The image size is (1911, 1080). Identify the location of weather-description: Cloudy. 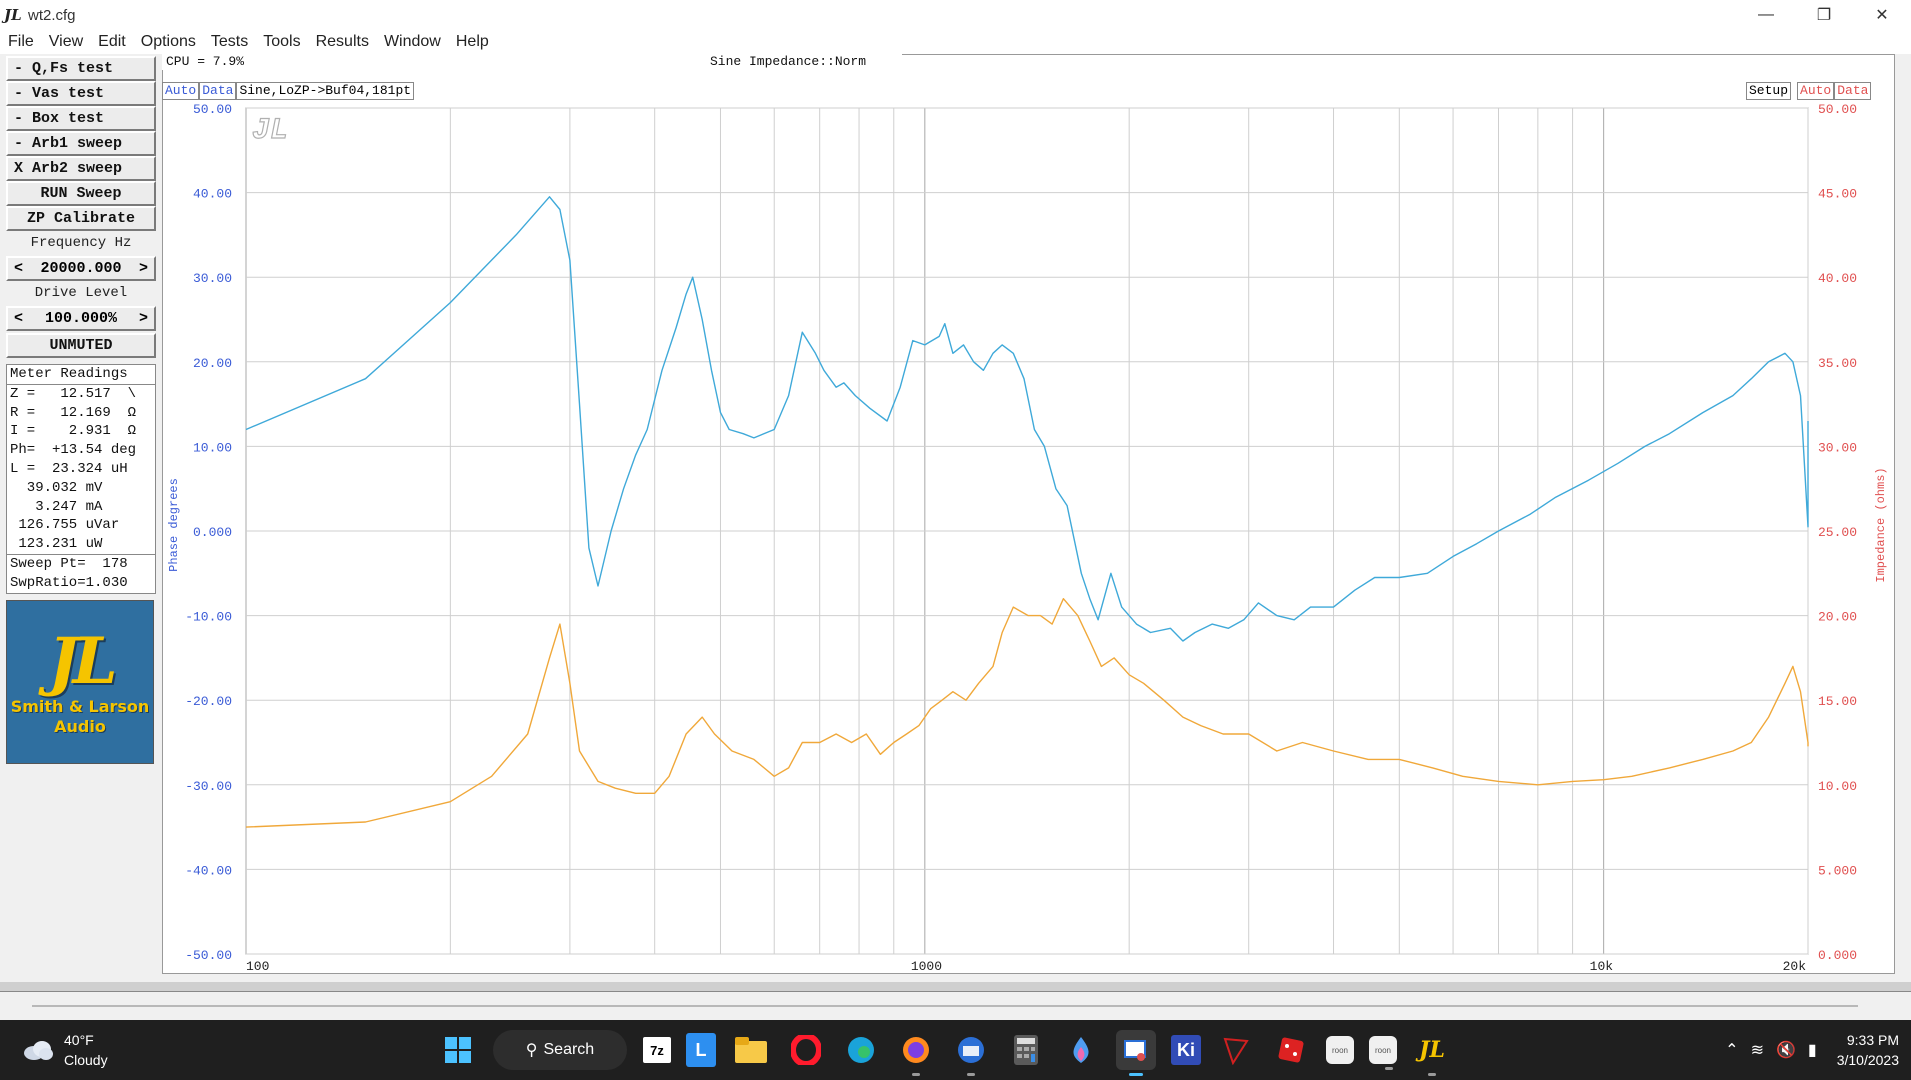
(86, 1060).